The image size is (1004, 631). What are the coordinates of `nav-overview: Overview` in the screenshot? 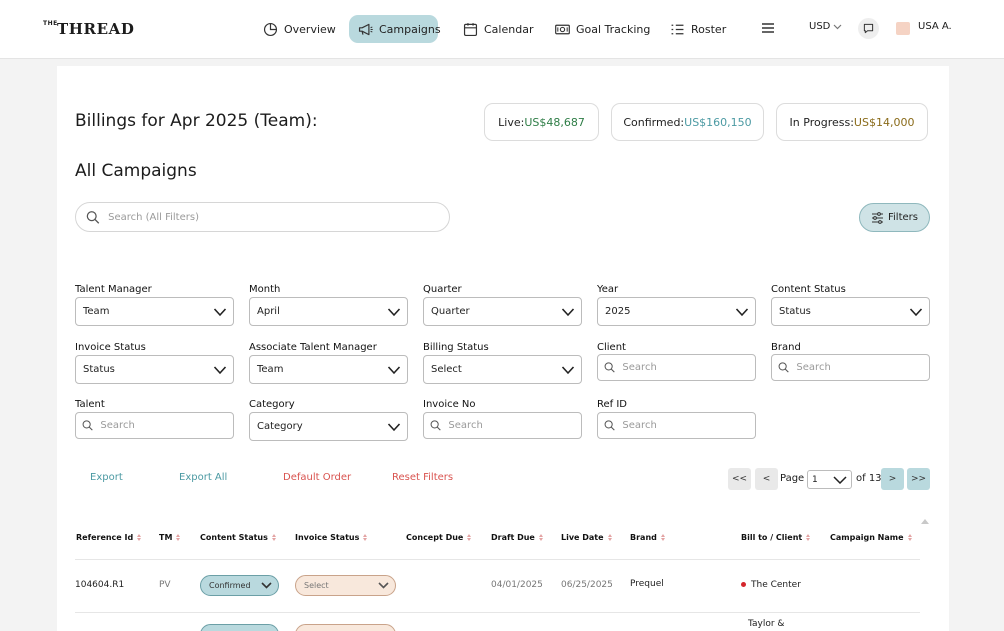 It's located at (299, 29).